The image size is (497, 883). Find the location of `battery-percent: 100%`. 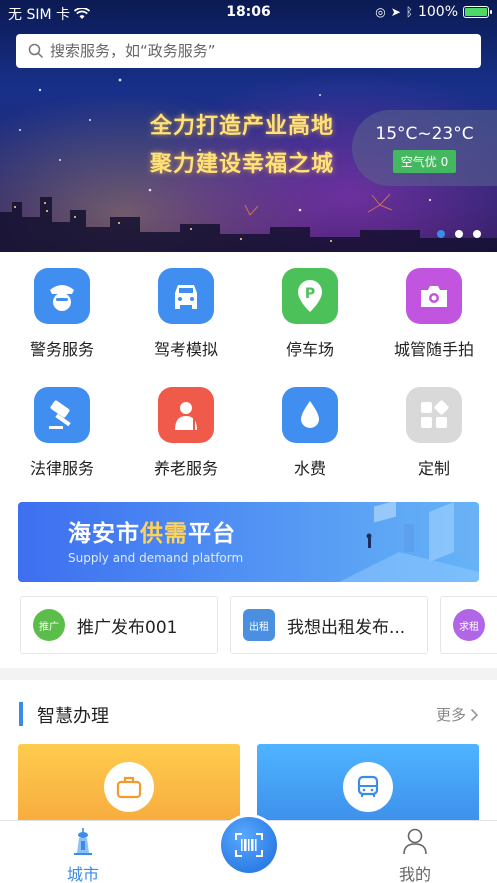

battery-percent: 100% is located at coordinates (437, 12).